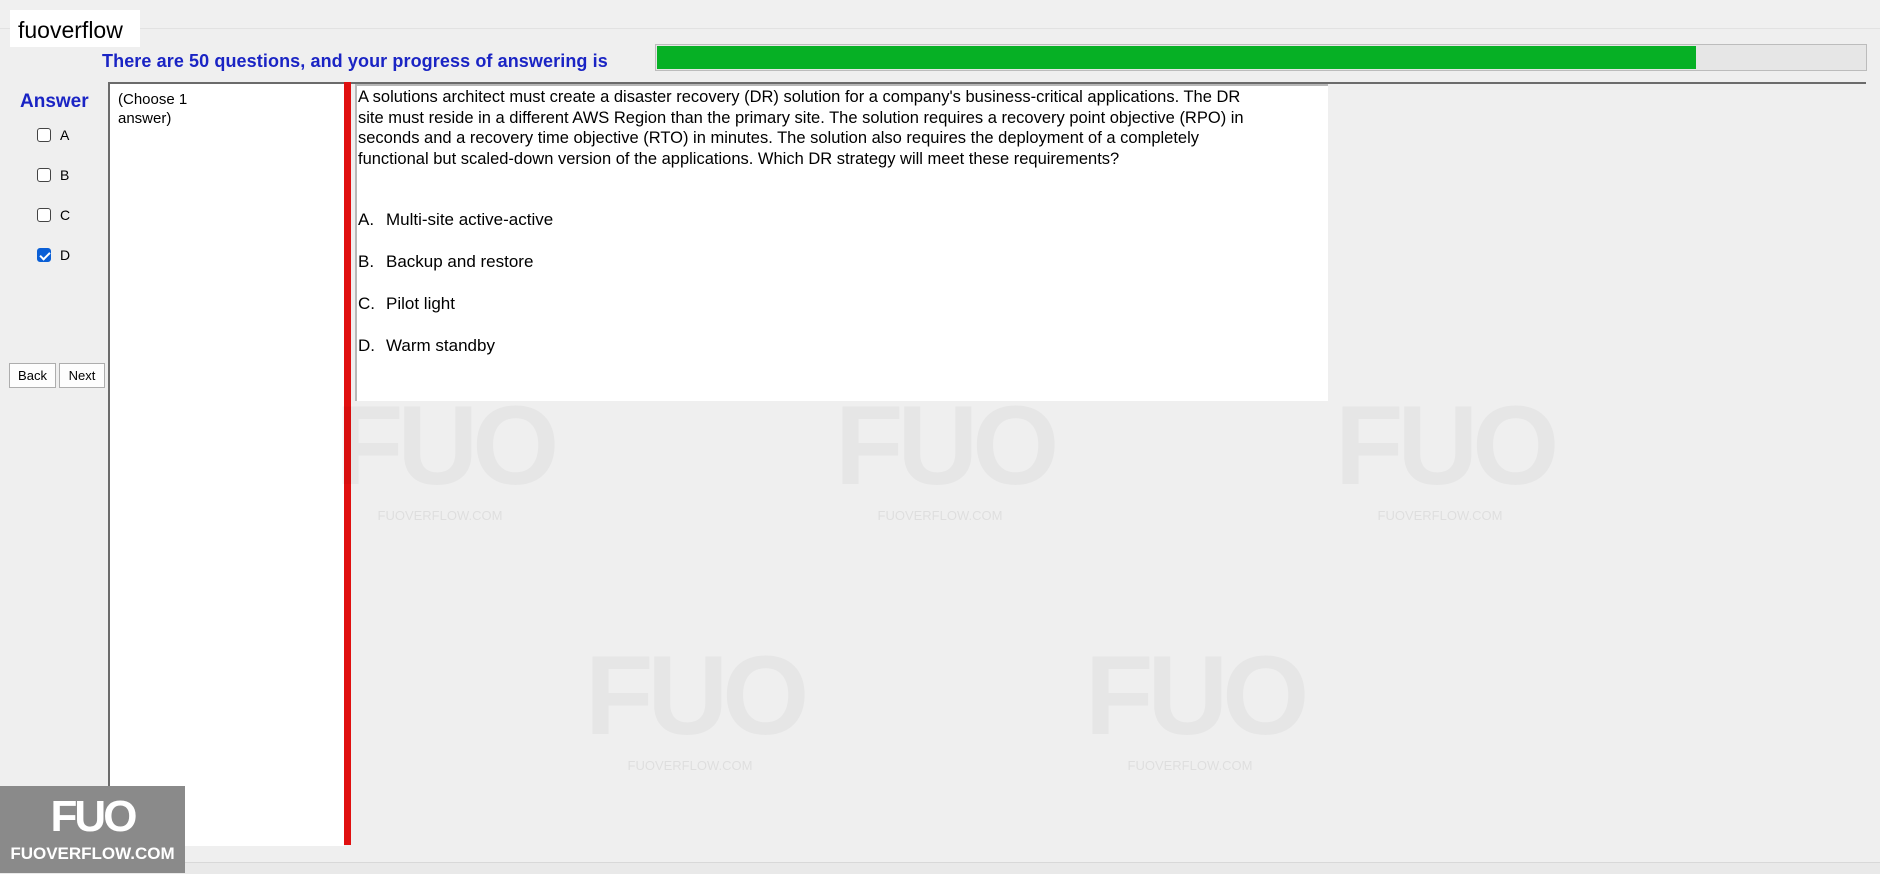 This screenshot has height=874, width=1880. Describe the element at coordinates (44, 135) in the screenshot. I see `checkbox-a` at that location.